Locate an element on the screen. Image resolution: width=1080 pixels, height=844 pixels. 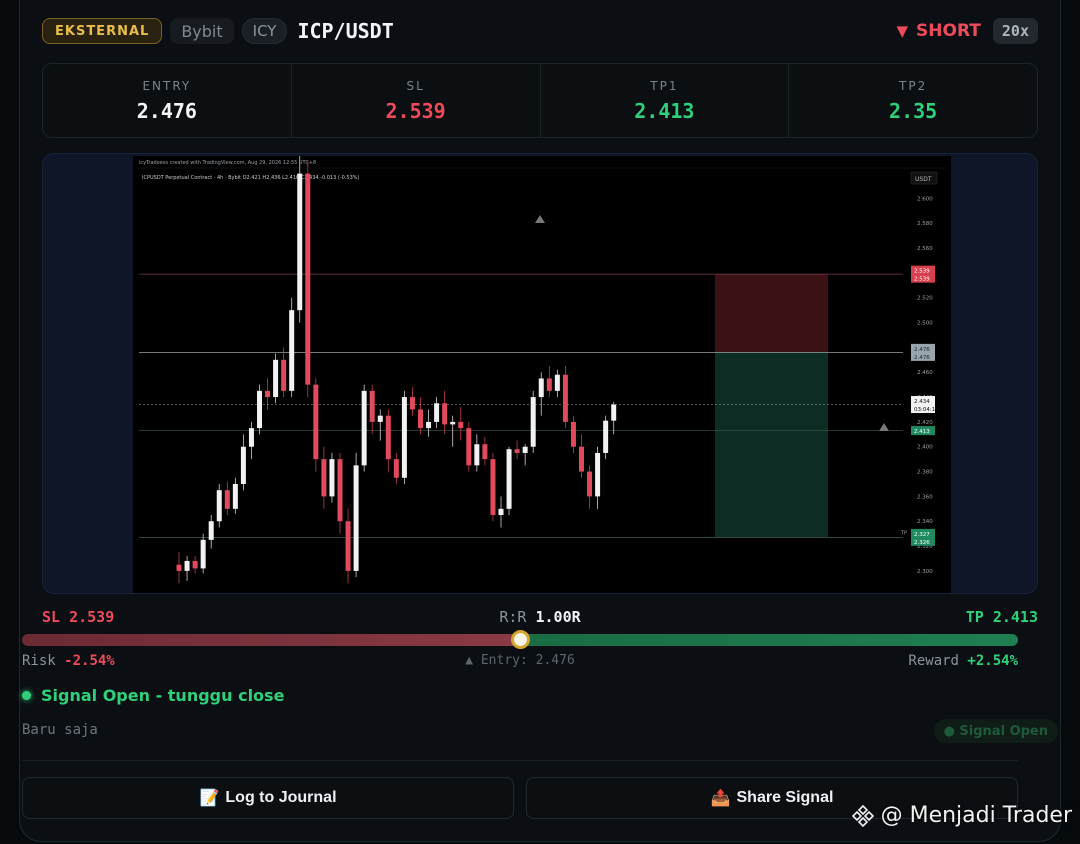
level-label: TP1 is located at coordinates (664, 85).